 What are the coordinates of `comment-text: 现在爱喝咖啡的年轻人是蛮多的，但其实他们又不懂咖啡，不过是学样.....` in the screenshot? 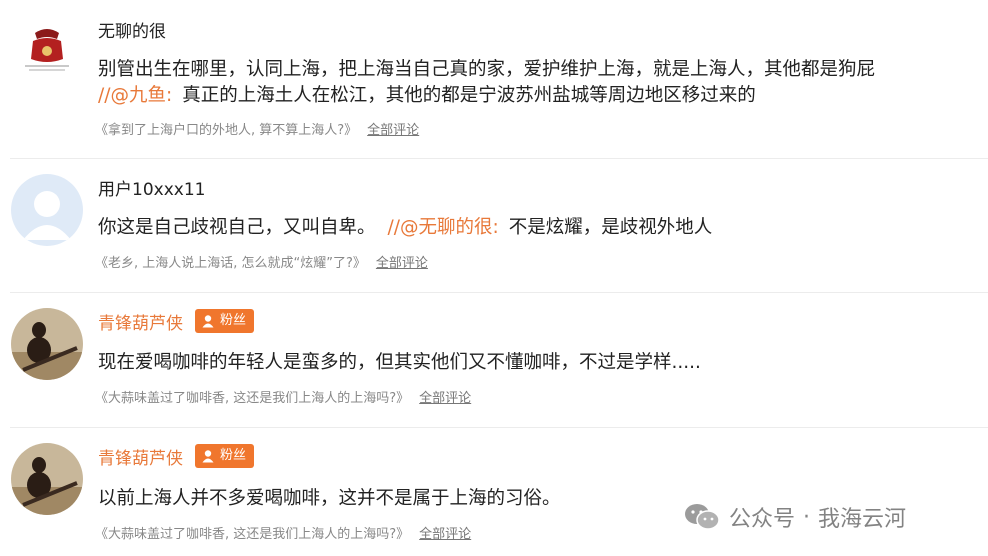 It's located at (399, 363).